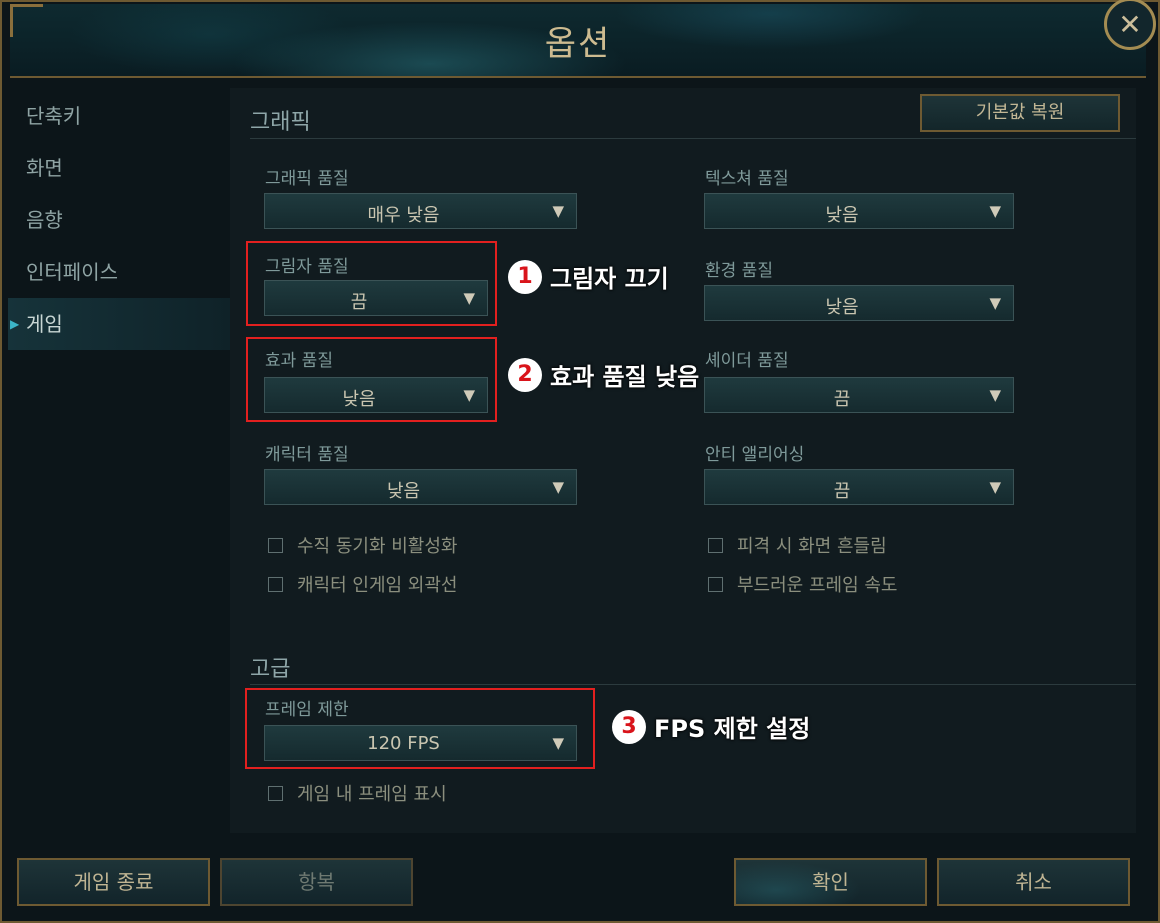  I want to click on character-quality-dropdown: 낮음 ▼, so click(420, 487).